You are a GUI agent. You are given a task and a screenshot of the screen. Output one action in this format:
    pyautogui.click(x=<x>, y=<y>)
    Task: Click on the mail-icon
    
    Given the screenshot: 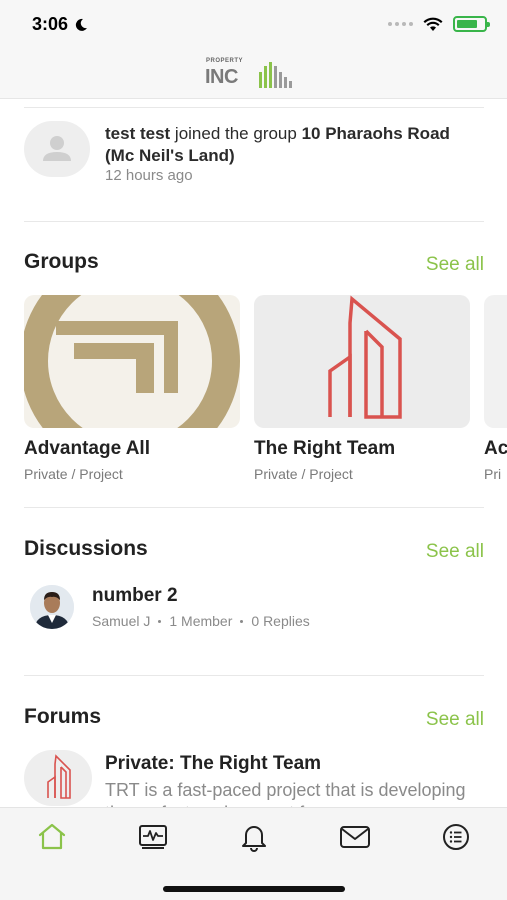 What is the action you would take?
    pyautogui.click(x=355, y=837)
    